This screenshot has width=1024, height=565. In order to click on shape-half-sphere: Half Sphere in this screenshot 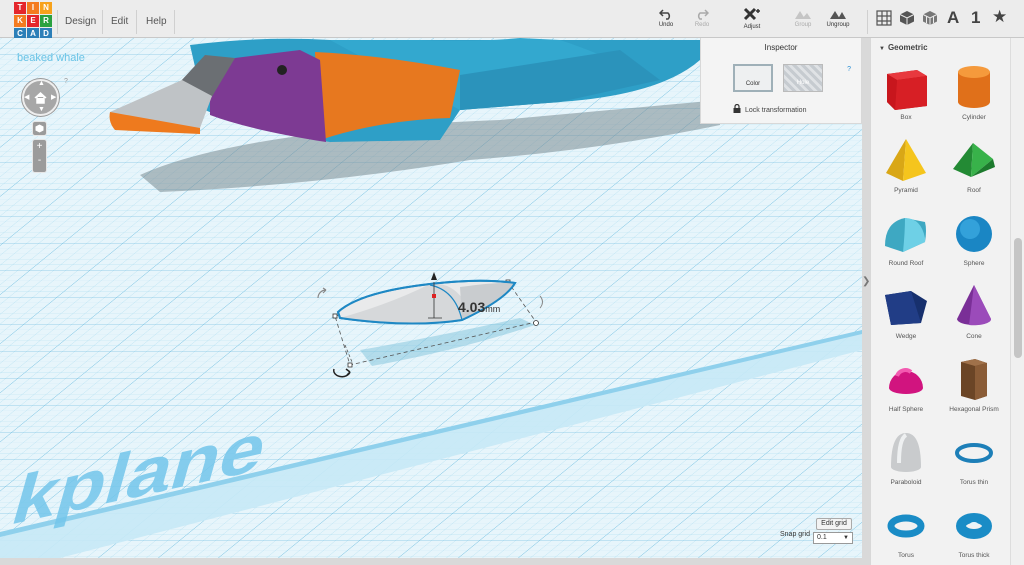, I will do `click(906, 388)`.